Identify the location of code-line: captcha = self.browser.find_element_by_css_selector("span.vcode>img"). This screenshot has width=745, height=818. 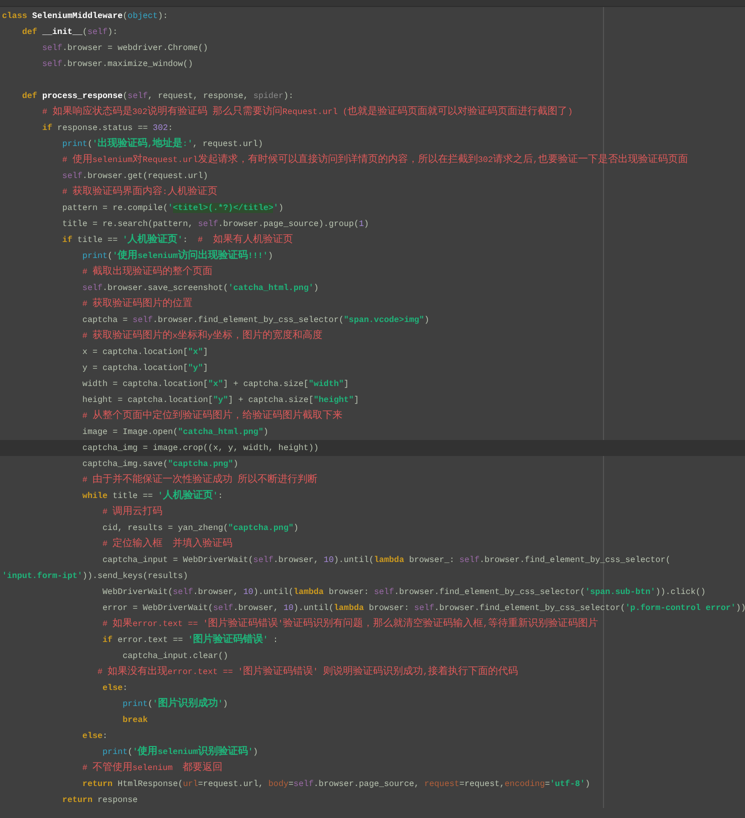
(255, 320).